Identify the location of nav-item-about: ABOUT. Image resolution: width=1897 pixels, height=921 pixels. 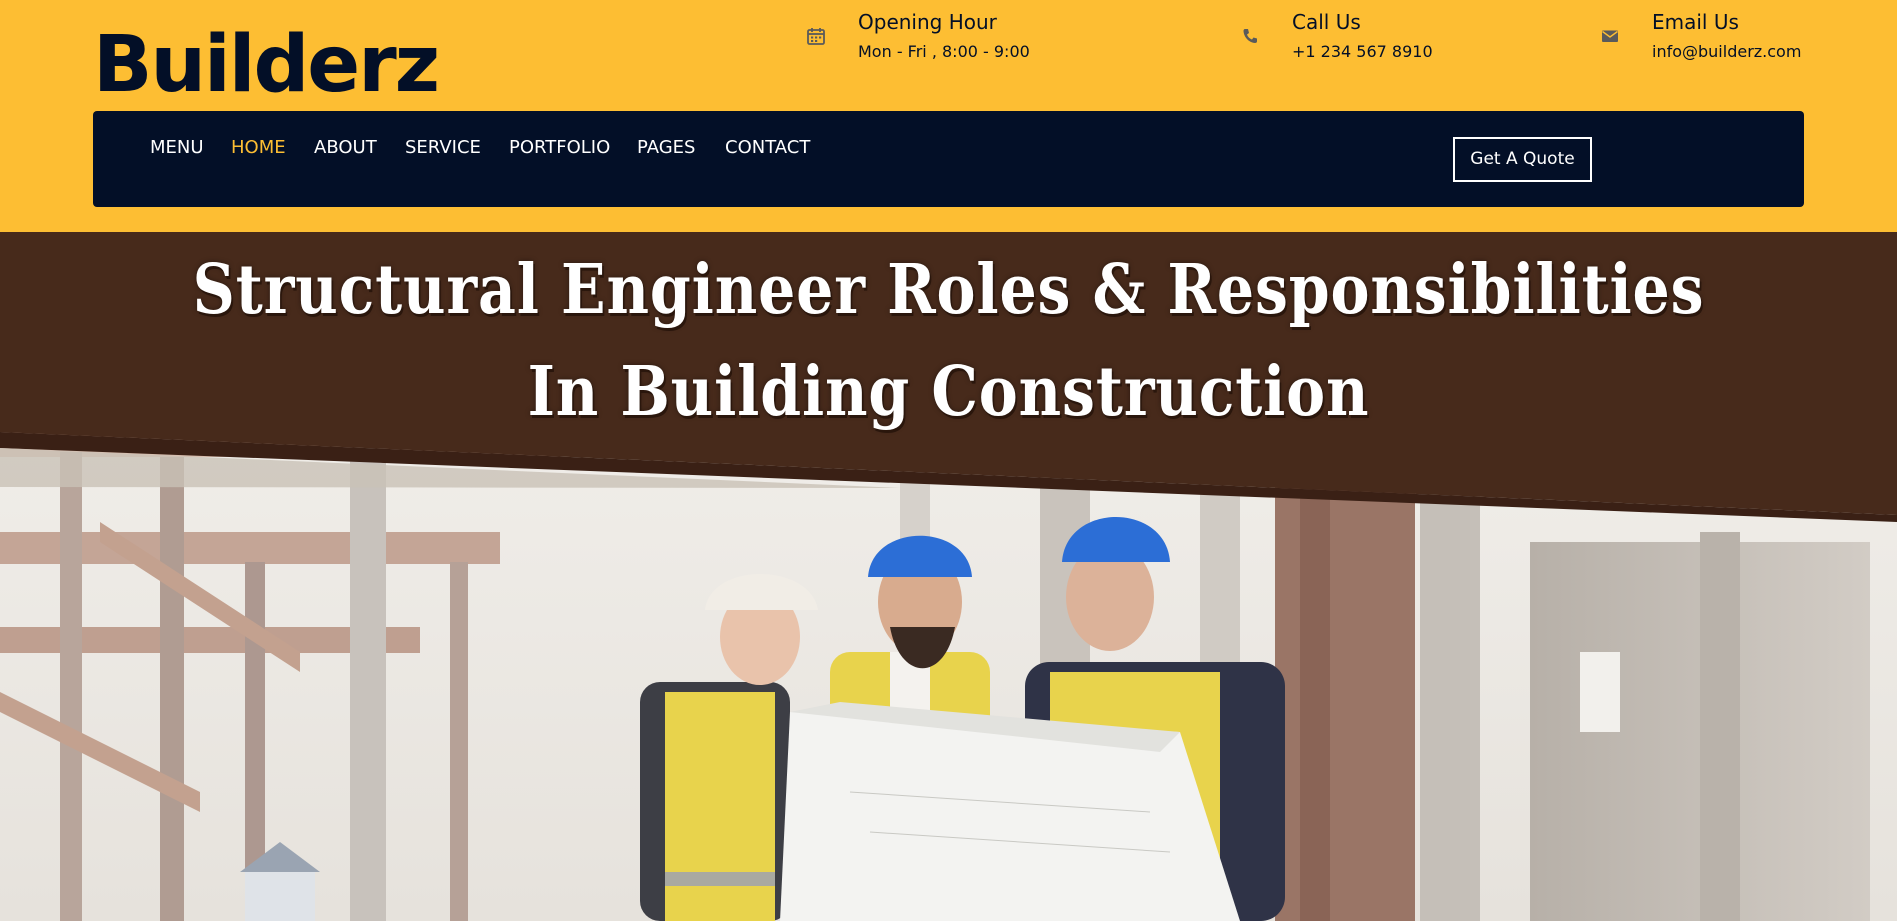
(345, 147).